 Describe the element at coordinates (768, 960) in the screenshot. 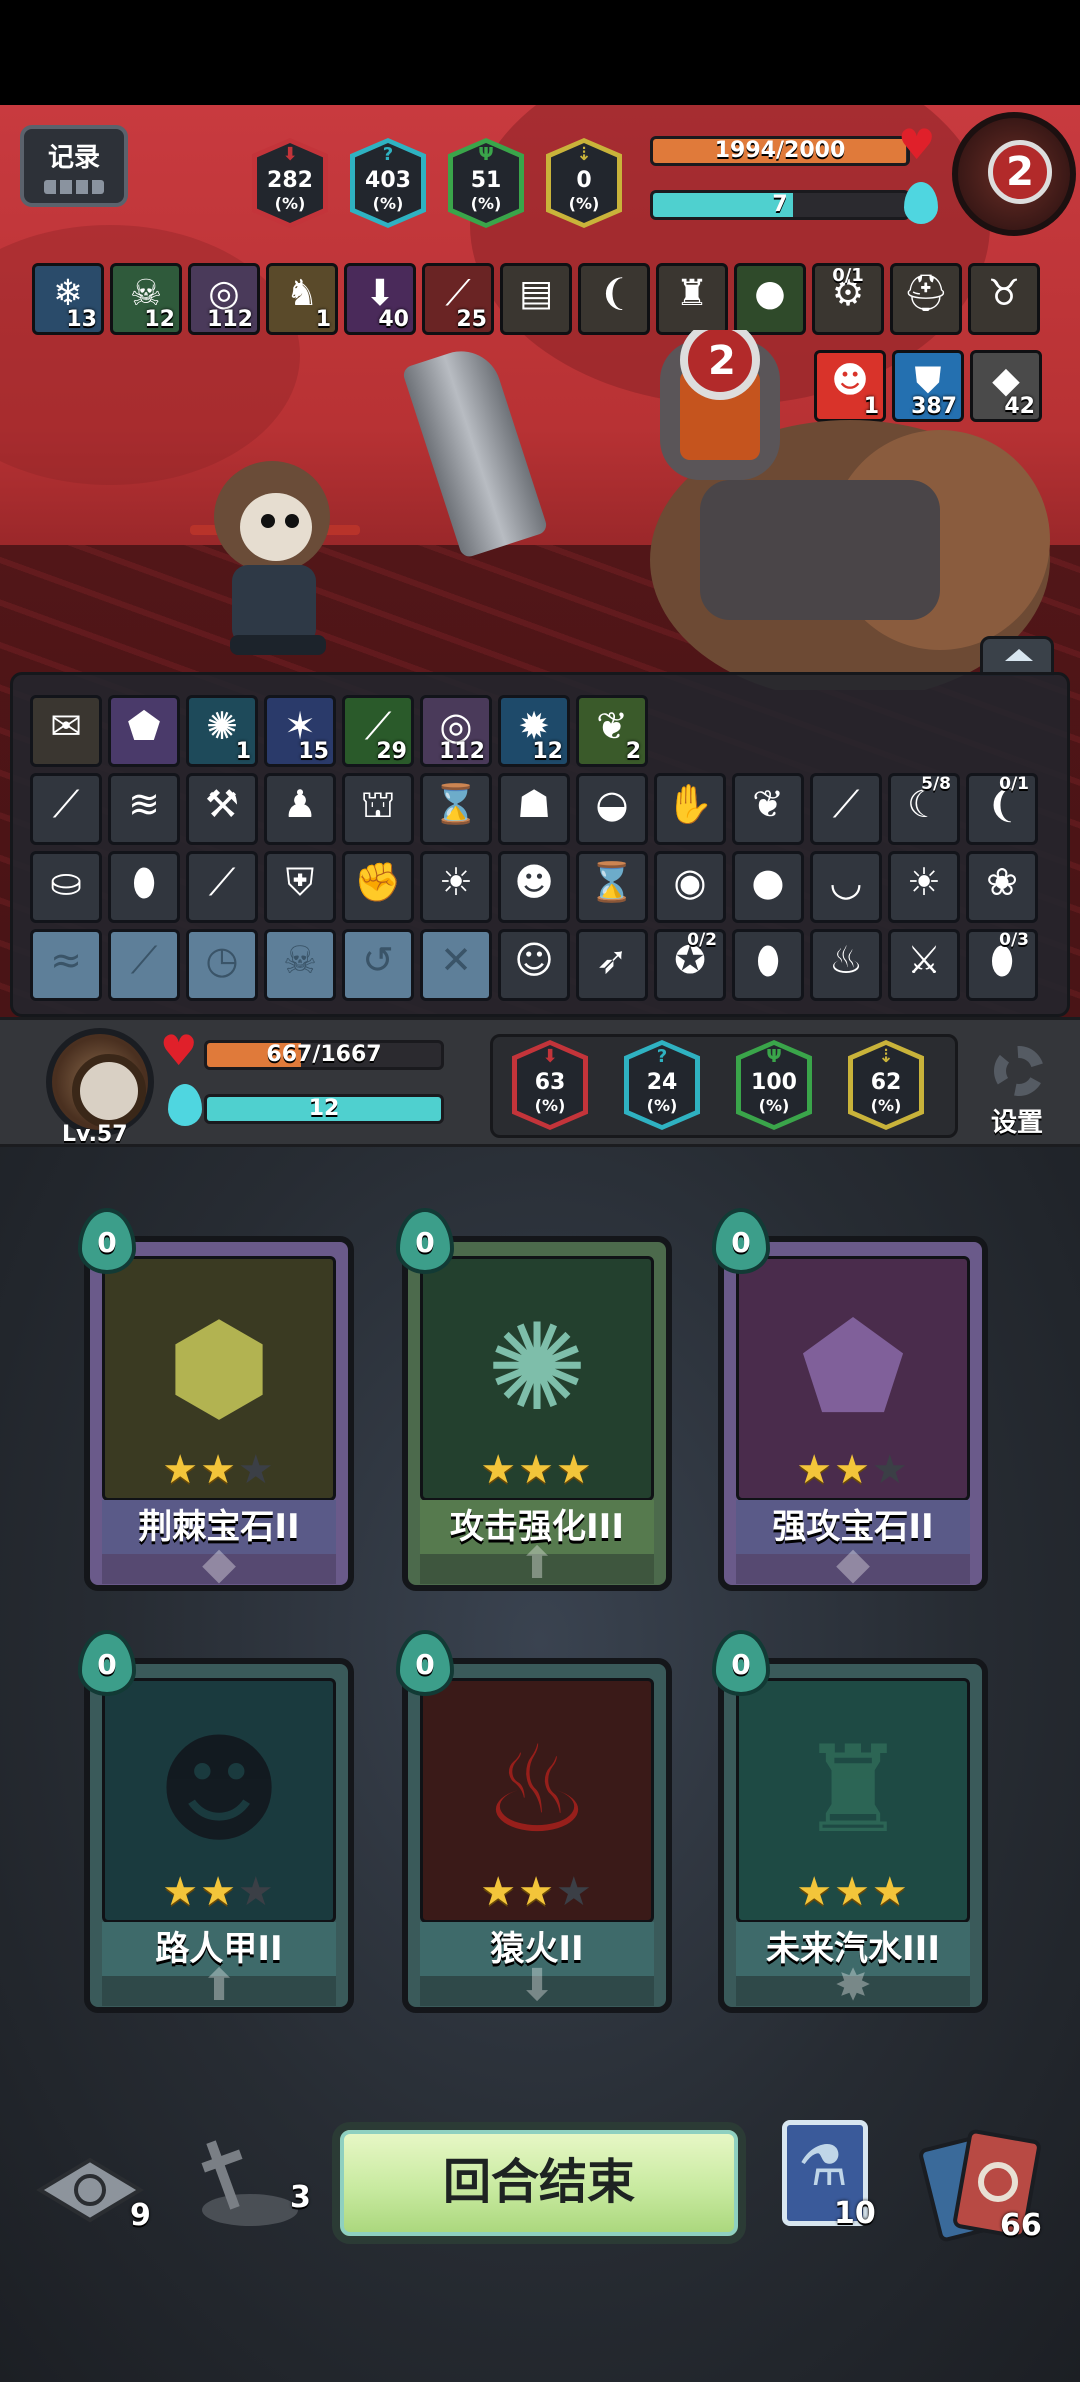

I see `blue-egg-icon: ⬮` at that location.